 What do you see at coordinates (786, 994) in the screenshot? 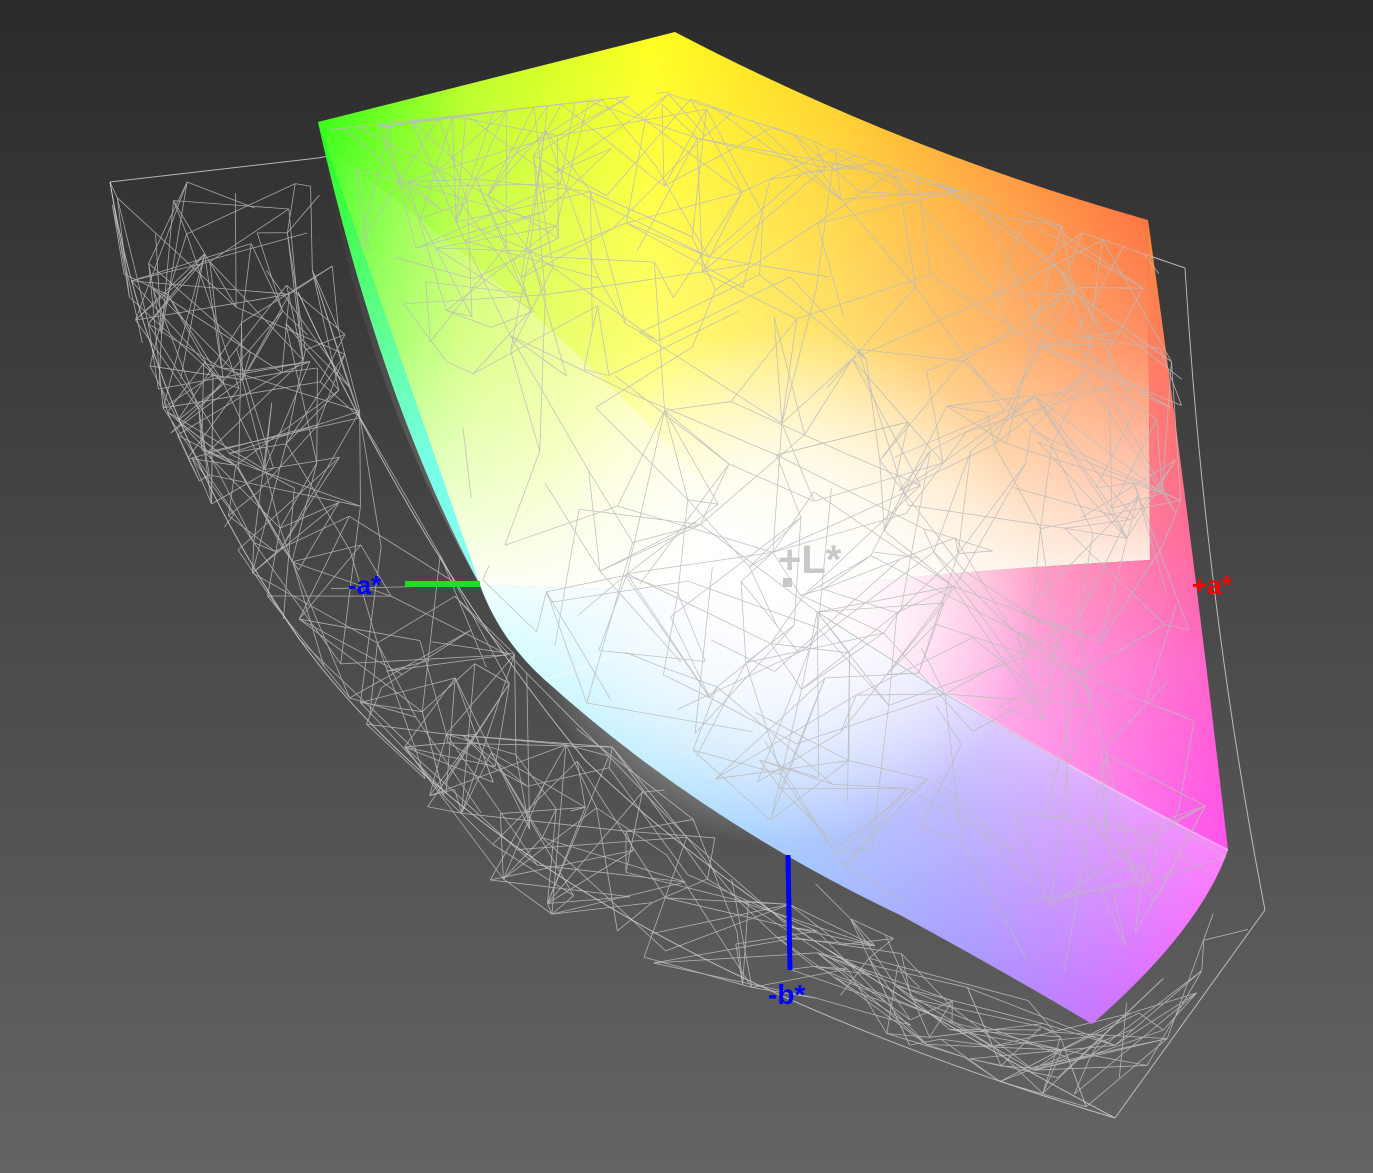
I see `minus-b-label: -b*` at bounding box center [786, 994].